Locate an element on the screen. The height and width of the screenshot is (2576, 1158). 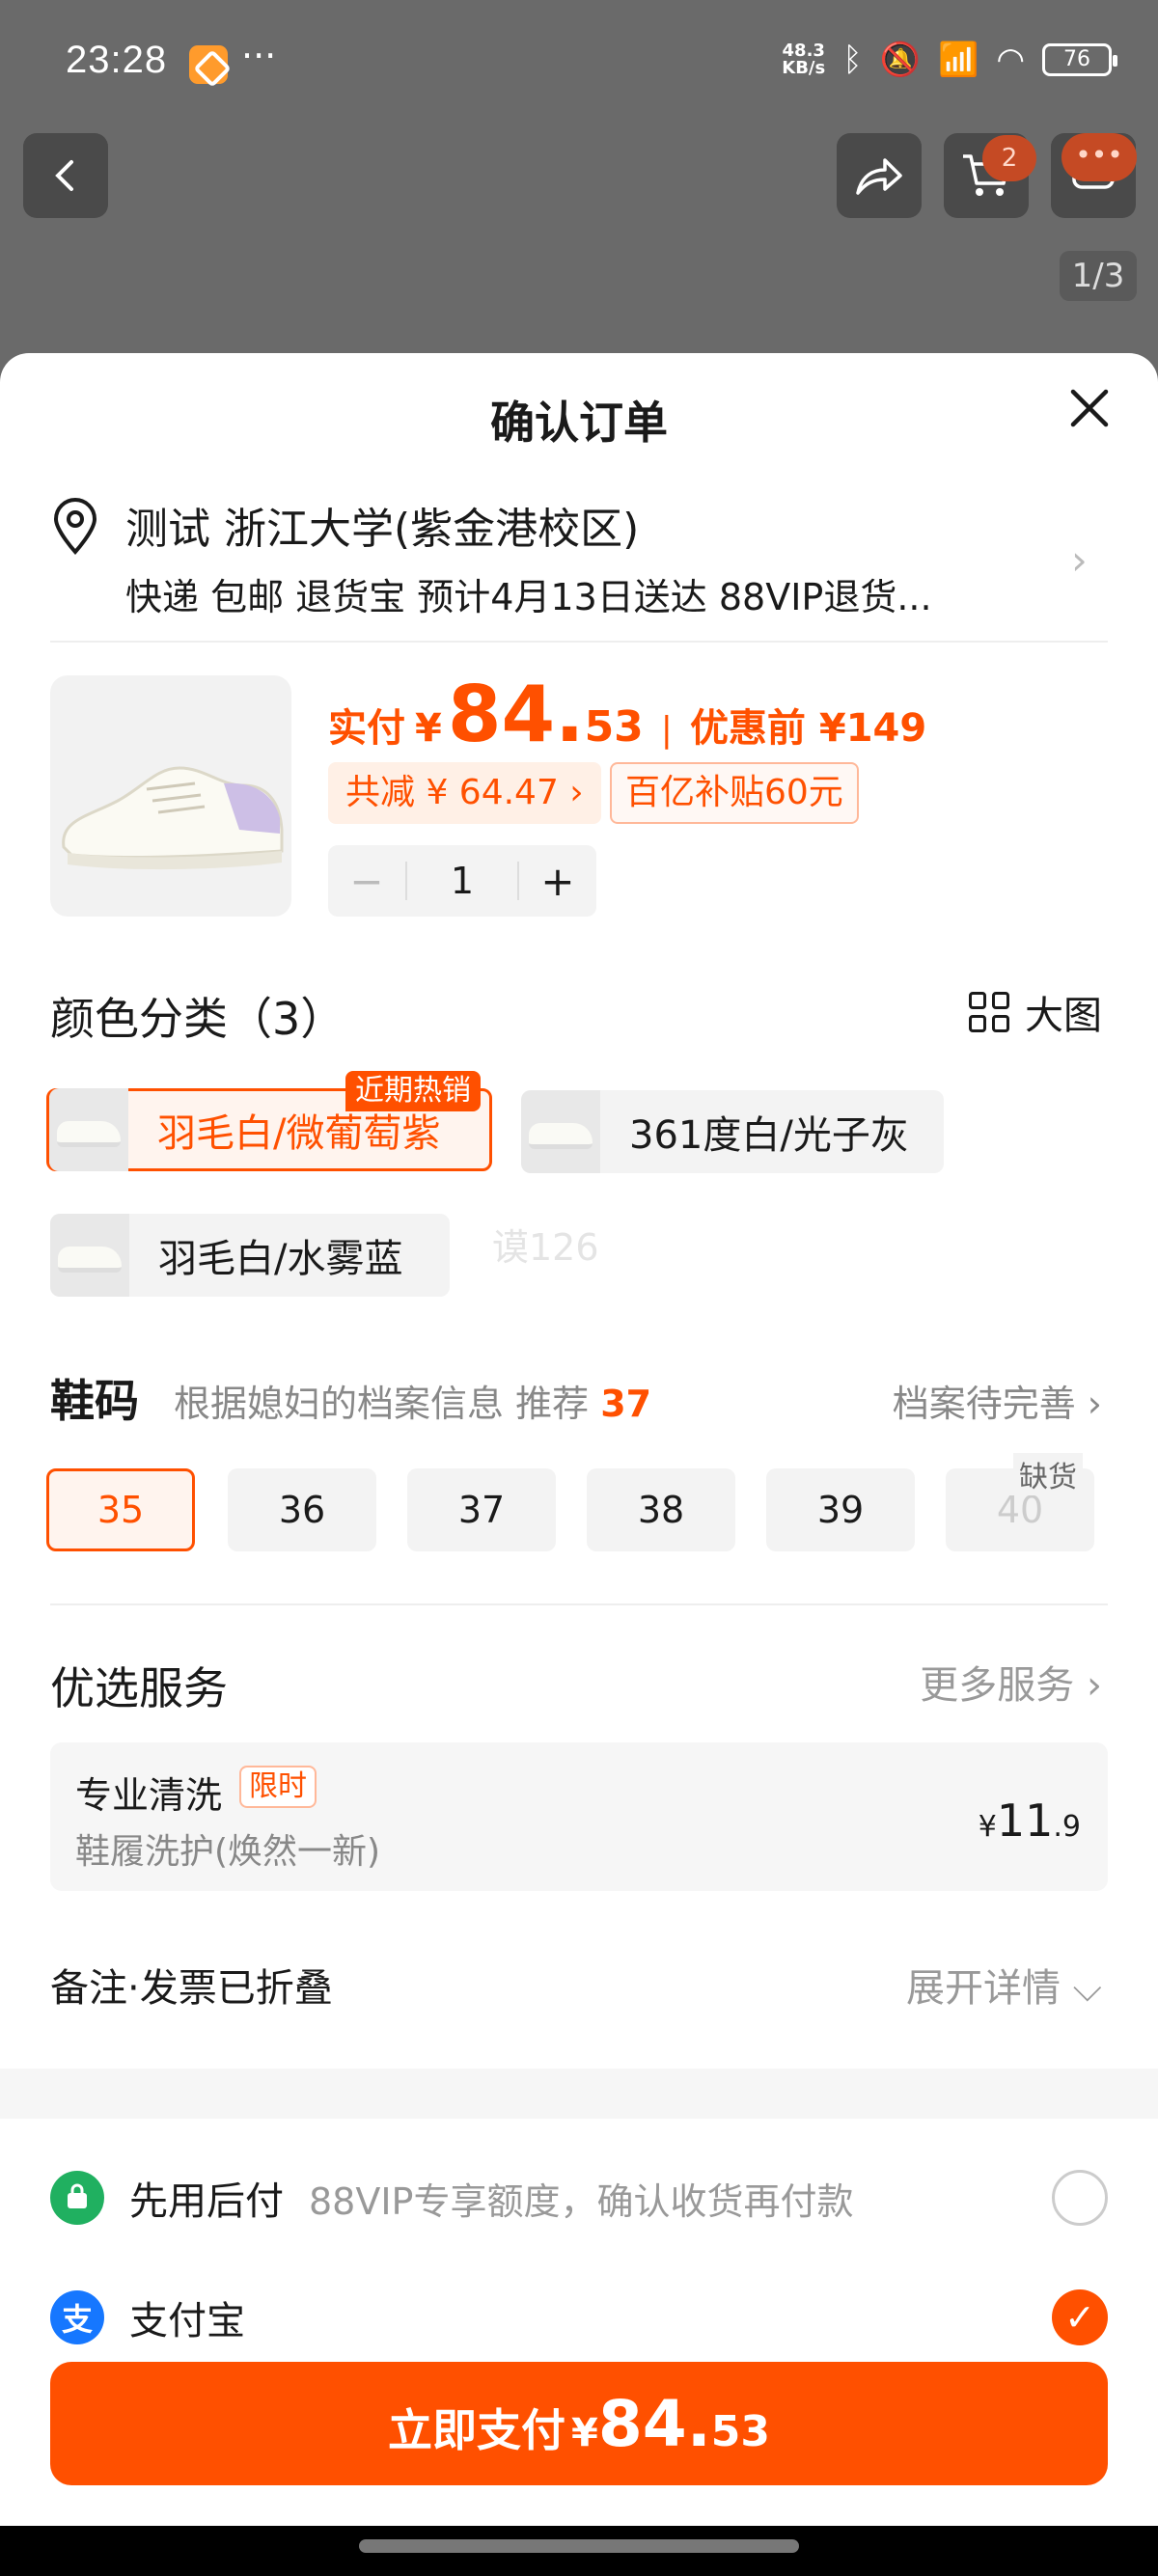
bag-icon is located at coordinates (77, 2195).